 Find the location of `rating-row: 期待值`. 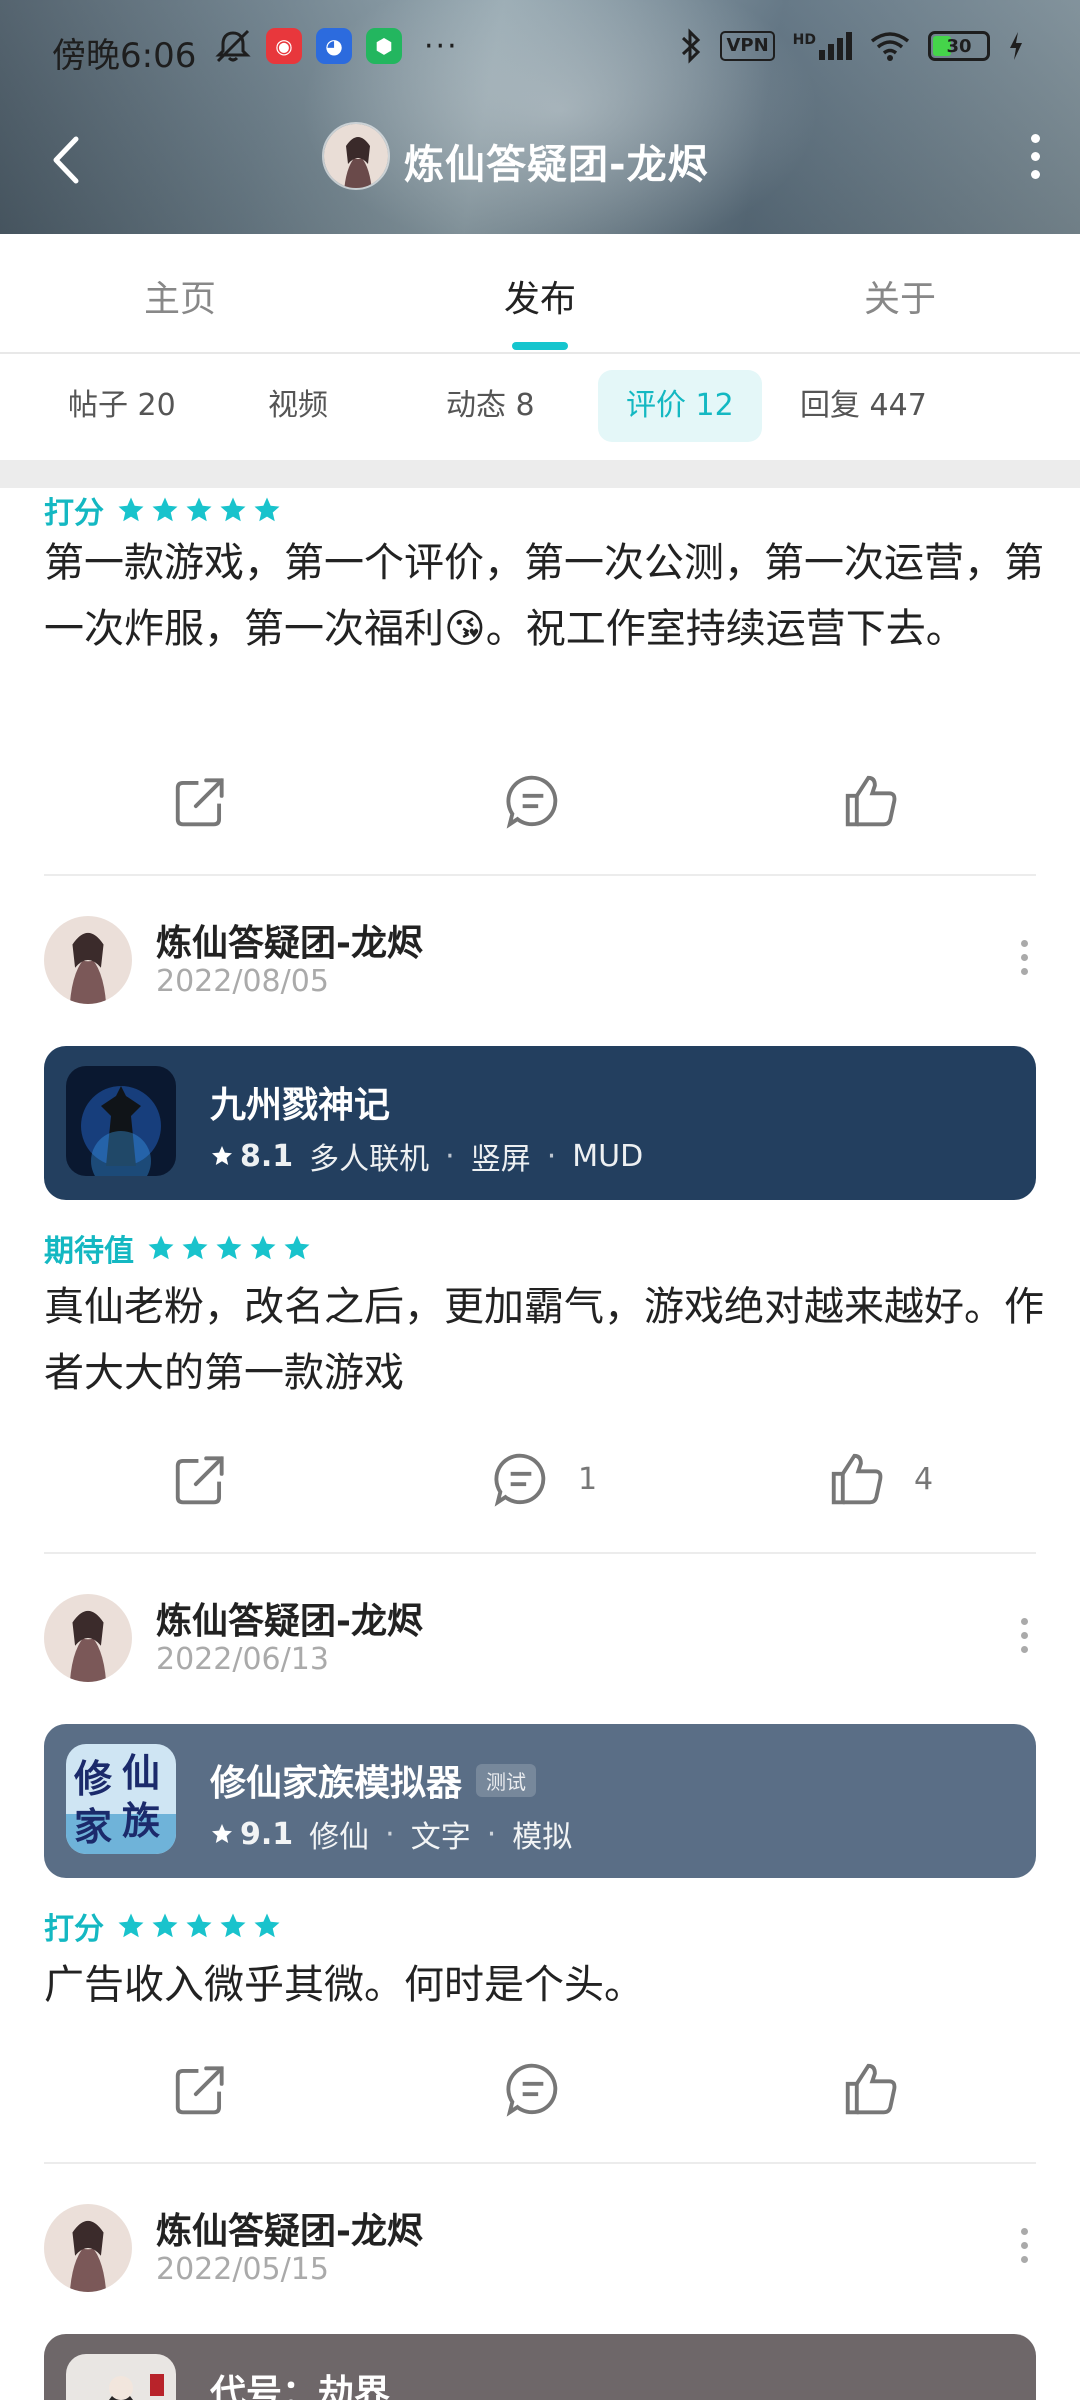

rating-row: 期待值 is located at coordinates (178, 1248).